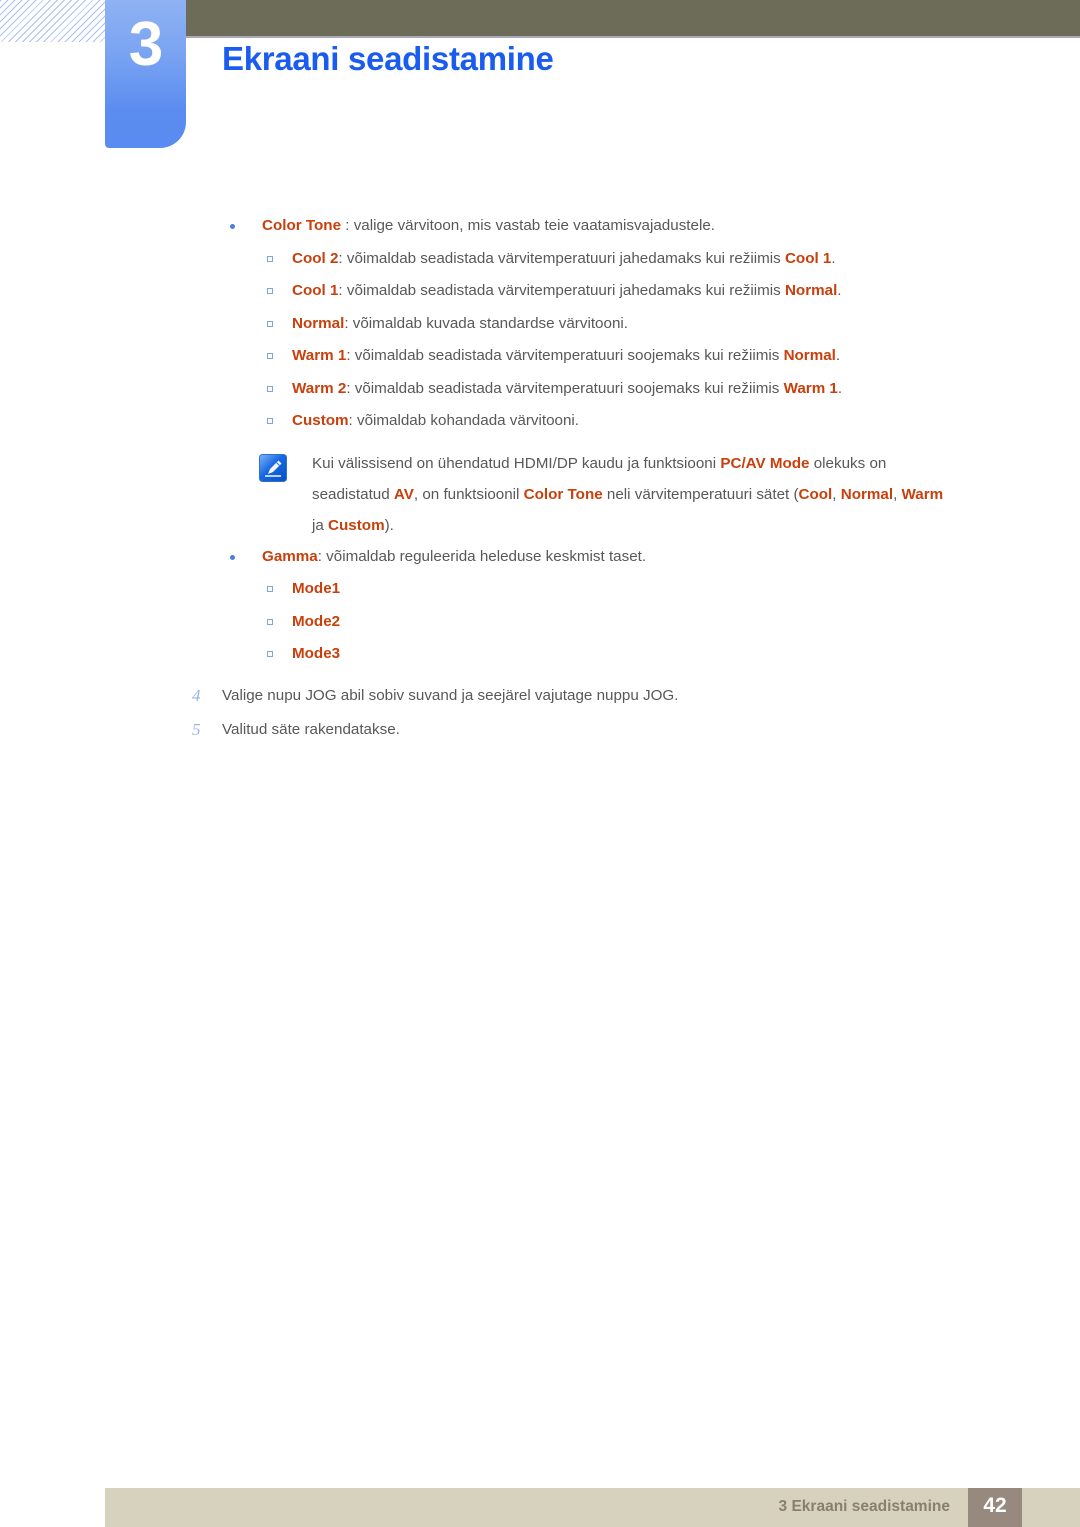  What do you see at coordinates (273, 467) in the screenshot?
I see `note-pencil-icon` at bounding box center [273, 467].